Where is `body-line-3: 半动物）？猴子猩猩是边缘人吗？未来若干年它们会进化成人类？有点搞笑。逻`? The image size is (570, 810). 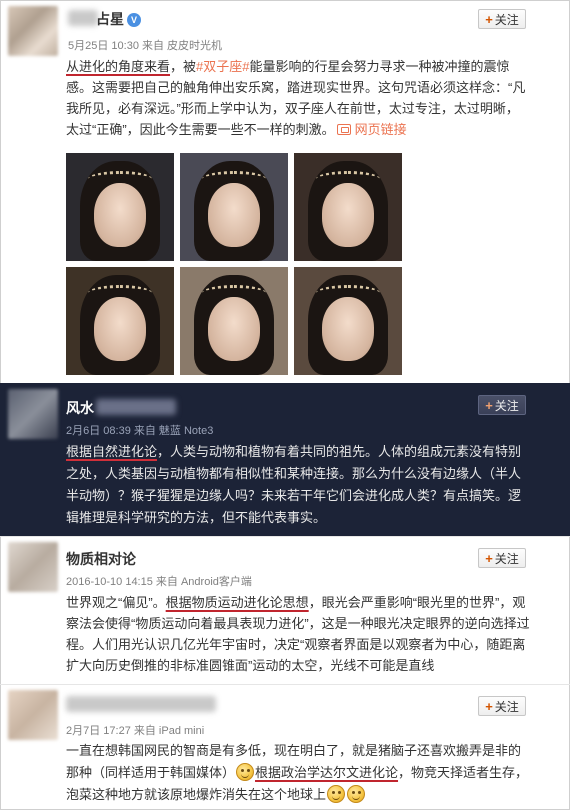 body-line-3: 半动物）？猴子猩猩是边缘人吗？未来若干年它们会进化成人类？有点搞笑。逻 is located at coordinates (294, 495).